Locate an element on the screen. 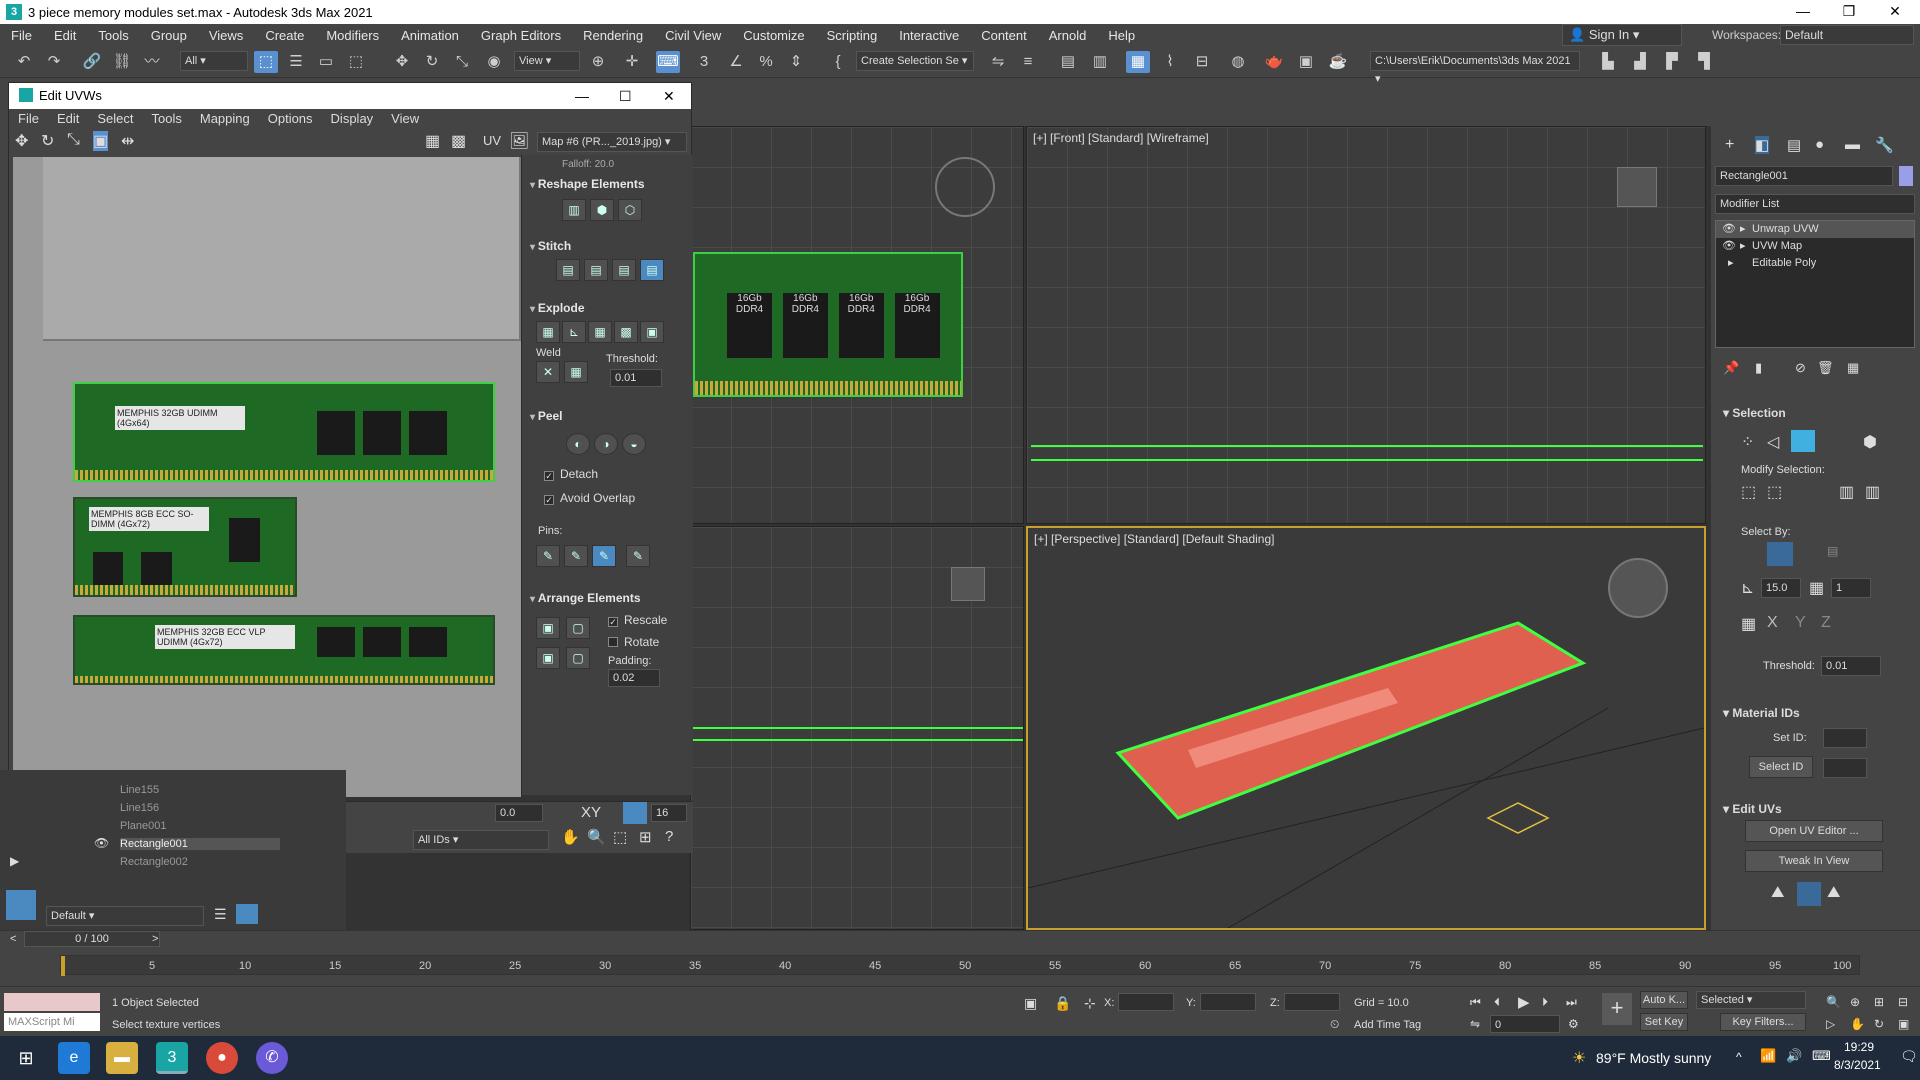  scene-explorer-icon-button is located at coordinates (21, 905).